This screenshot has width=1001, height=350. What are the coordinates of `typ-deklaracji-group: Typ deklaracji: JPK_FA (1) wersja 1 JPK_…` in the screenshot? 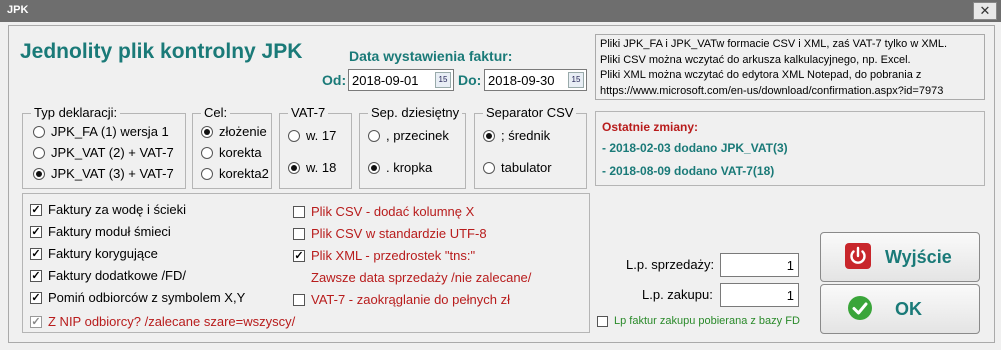 It's located at (104, 147).